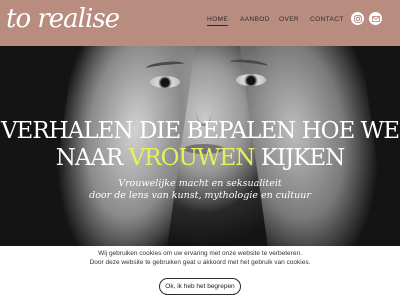 The width and height of the screenshot is (400, 300). Describe the element at coordinates (200, 131) in the screenshot. I see `hero-headline-line1: VERHALEN DIE BEPALEN HOE WE` at that location.